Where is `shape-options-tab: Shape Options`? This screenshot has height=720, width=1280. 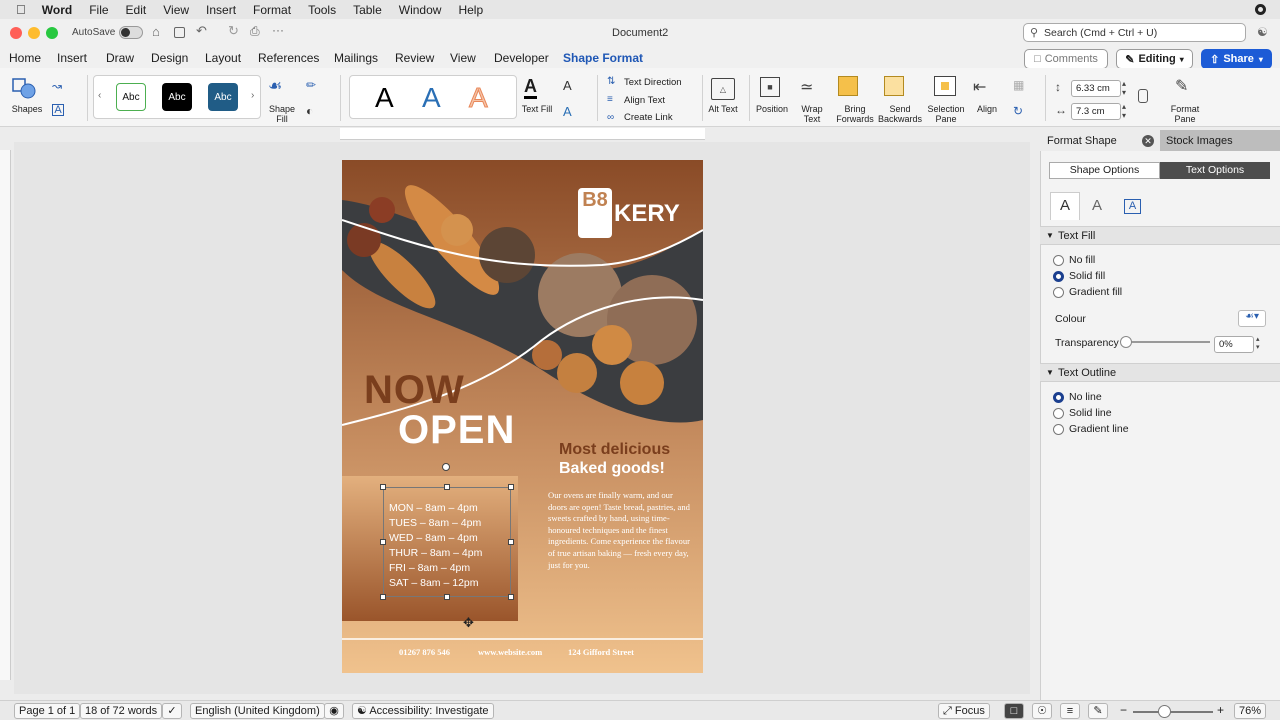 shape-options-tab: Shape Options is located at coordinates (1104, 170).